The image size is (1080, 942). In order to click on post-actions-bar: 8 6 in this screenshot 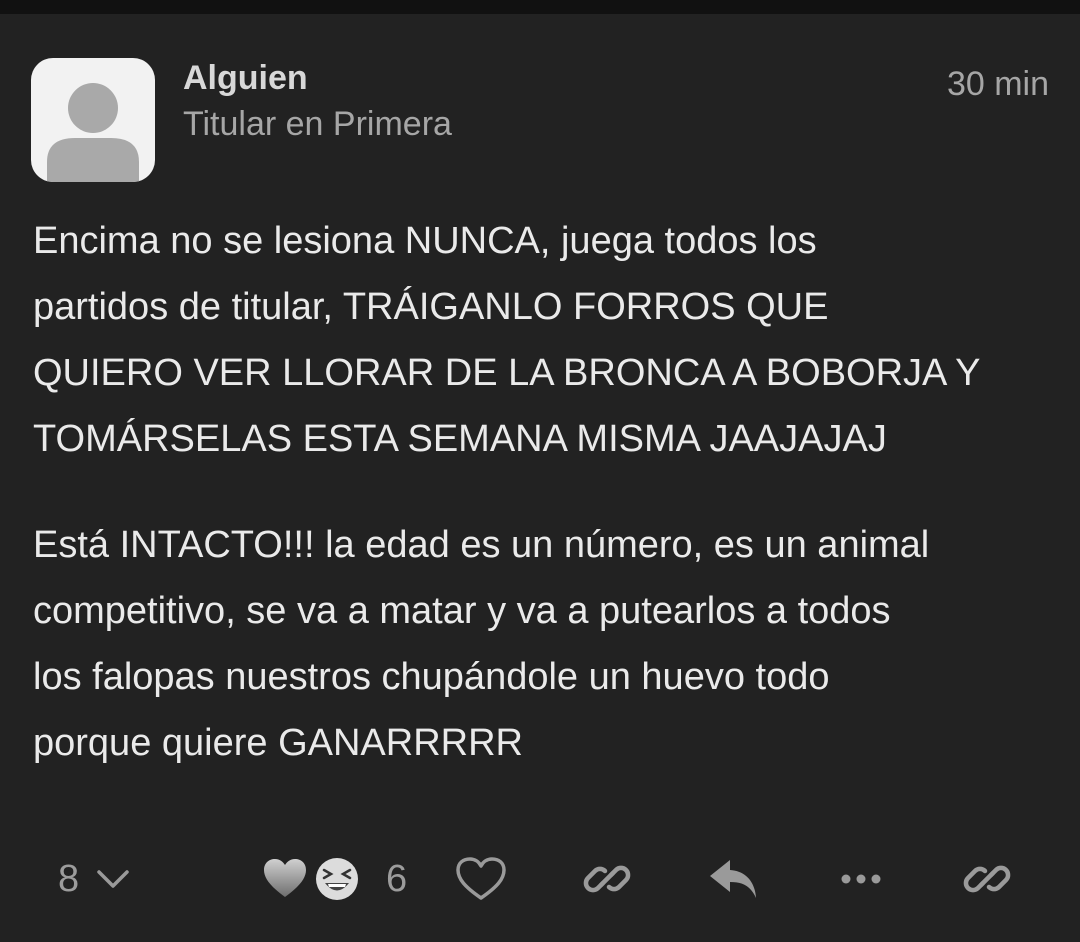, I will do `click(540, 879)`.